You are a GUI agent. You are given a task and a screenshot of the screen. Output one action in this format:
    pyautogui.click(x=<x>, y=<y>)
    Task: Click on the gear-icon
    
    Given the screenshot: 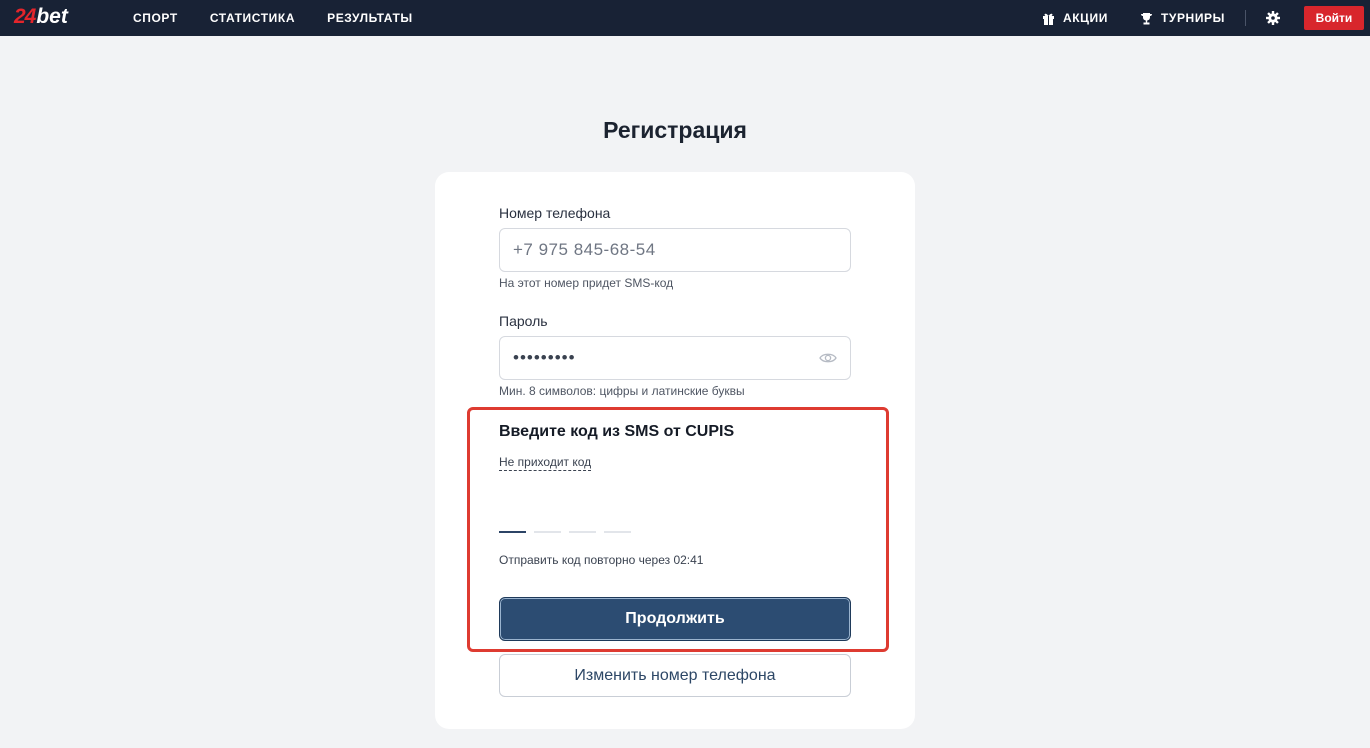 What is the action you would take?
    pyautogui.click(x=1273, y=18)
    